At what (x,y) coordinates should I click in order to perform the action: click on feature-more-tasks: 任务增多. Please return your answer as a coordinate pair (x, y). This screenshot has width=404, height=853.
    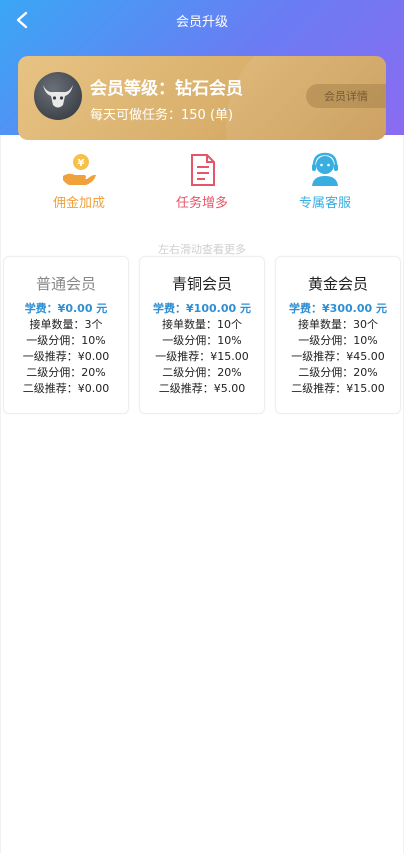
    Looking at the image, I should click on (202, 180).